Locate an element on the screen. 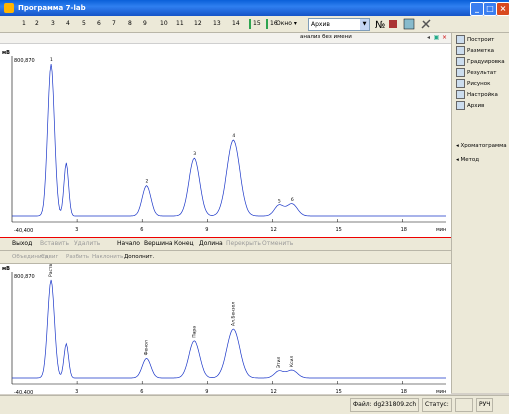  sidebar-item-label: Разметка is located at coordinates (481, 51).